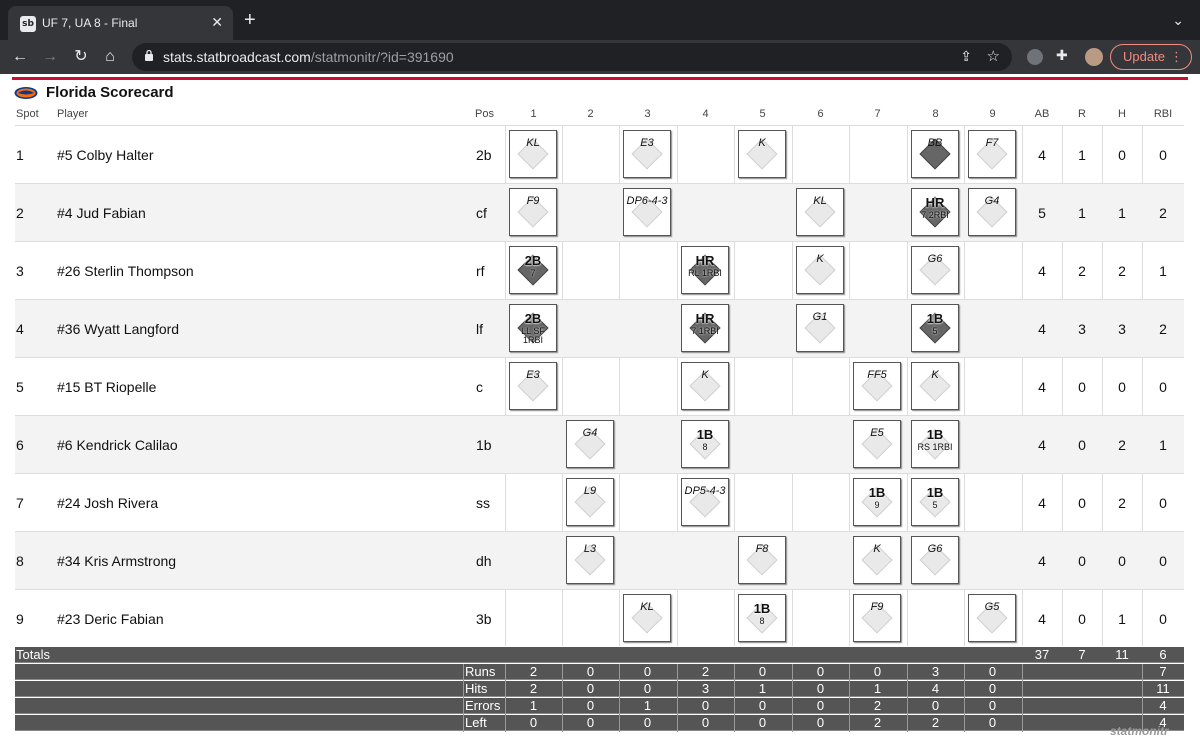 This screenshot has height=750, width=1200. What do you see at coordinates (705, 114) in the screenshot?
I see `header-inning-4: 4` at bounding box center [705, 114].